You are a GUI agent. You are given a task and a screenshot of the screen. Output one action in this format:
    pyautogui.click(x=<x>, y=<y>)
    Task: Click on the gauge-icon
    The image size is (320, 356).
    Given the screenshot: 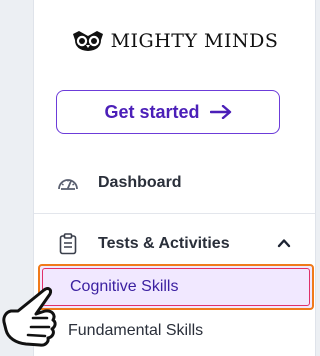 What is the action you would take?
    pyautogui.click(x=68, y=183)
    